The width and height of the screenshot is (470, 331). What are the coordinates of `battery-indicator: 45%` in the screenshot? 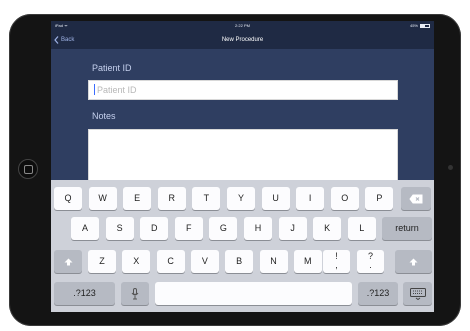 It's located at (420, 26).